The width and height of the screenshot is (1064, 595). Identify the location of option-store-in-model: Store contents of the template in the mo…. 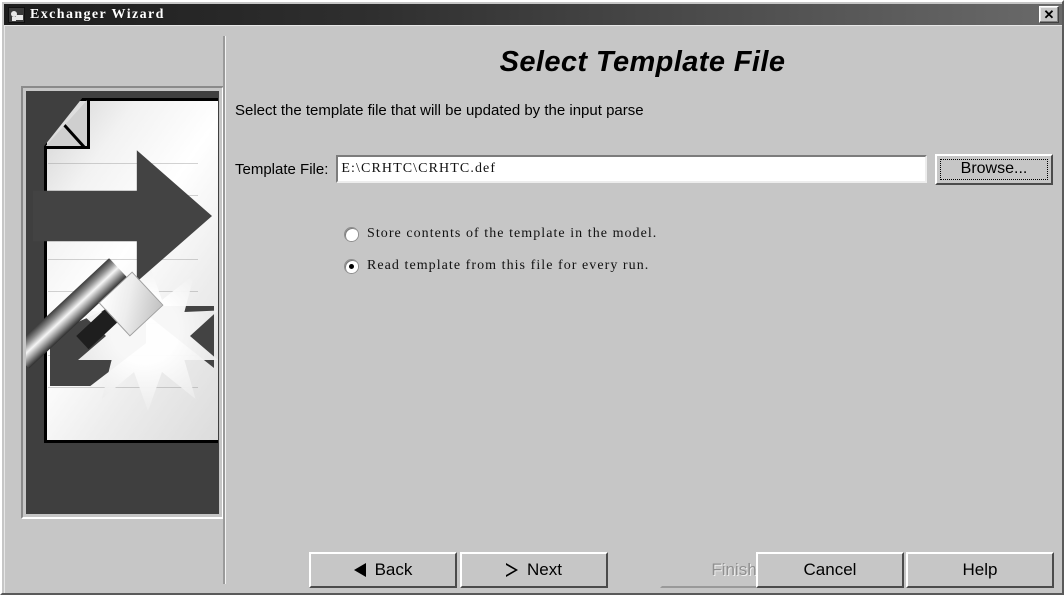
(501, 234).